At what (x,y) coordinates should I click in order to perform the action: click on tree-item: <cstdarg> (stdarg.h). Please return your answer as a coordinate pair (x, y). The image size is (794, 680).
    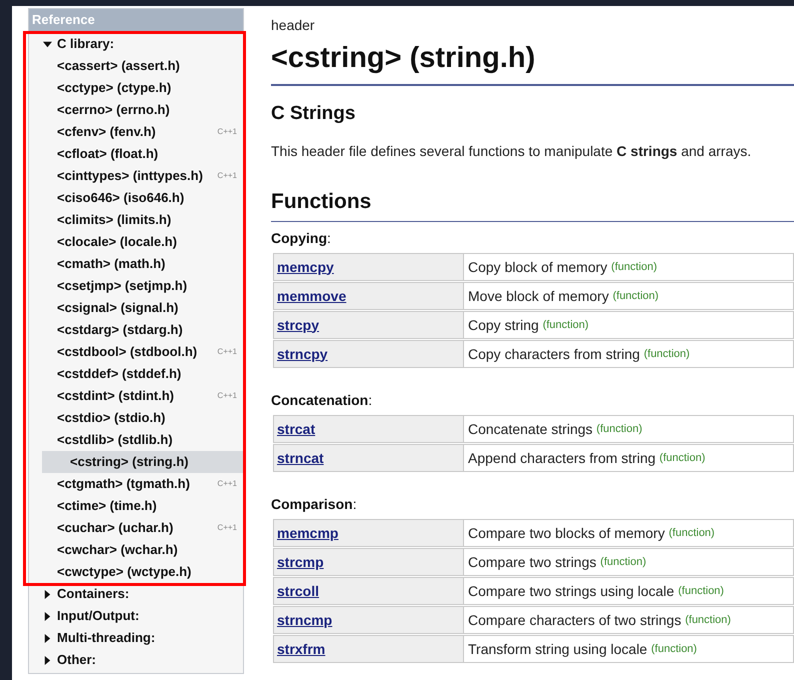
    Looking at the image, I should click on (136, 330).